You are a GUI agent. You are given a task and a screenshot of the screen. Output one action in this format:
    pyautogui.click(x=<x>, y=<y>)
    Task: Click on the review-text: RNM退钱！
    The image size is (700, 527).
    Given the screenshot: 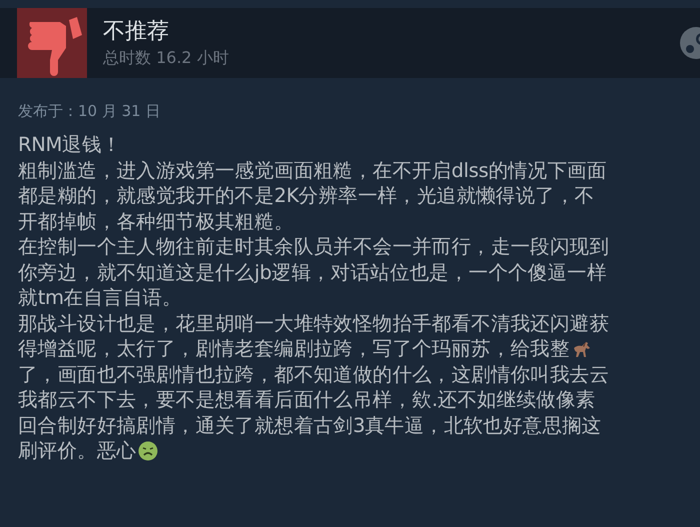 What is the action you would take?
    pyautogui.click(x=70, y=145)
    